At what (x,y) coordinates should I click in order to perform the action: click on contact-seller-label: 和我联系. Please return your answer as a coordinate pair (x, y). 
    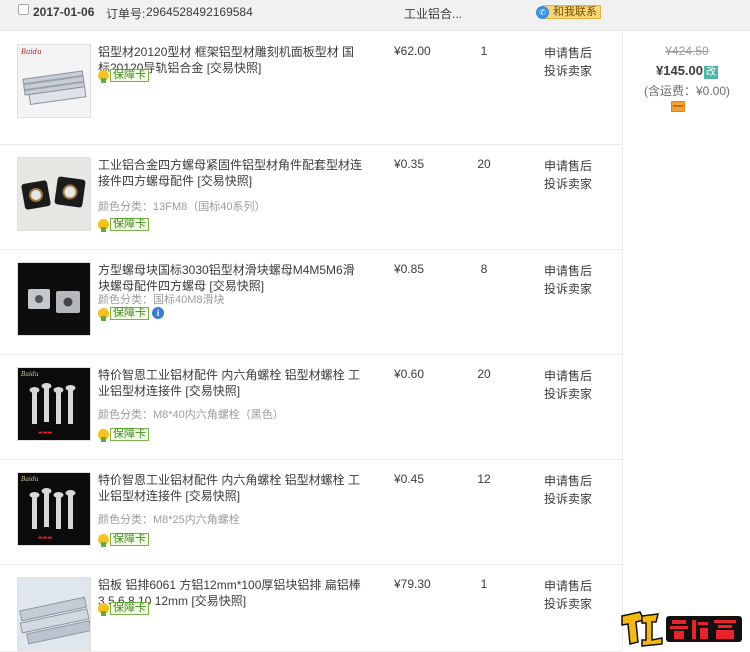
    Looking at the image, I should click on (572, 12).